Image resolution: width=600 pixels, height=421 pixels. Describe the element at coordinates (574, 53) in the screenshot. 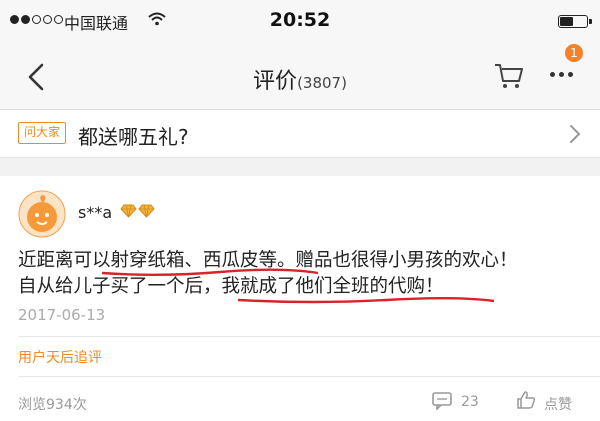

I see `notification-badge: 1` at that location.